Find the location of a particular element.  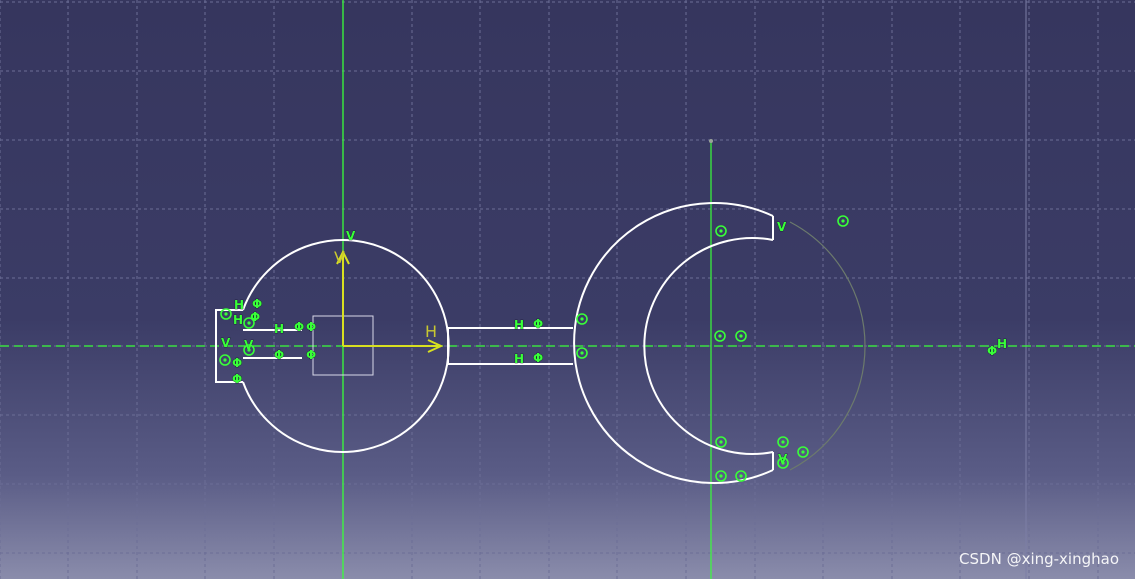

origin-h-axis-label: H is located at coordinates (431, 331).